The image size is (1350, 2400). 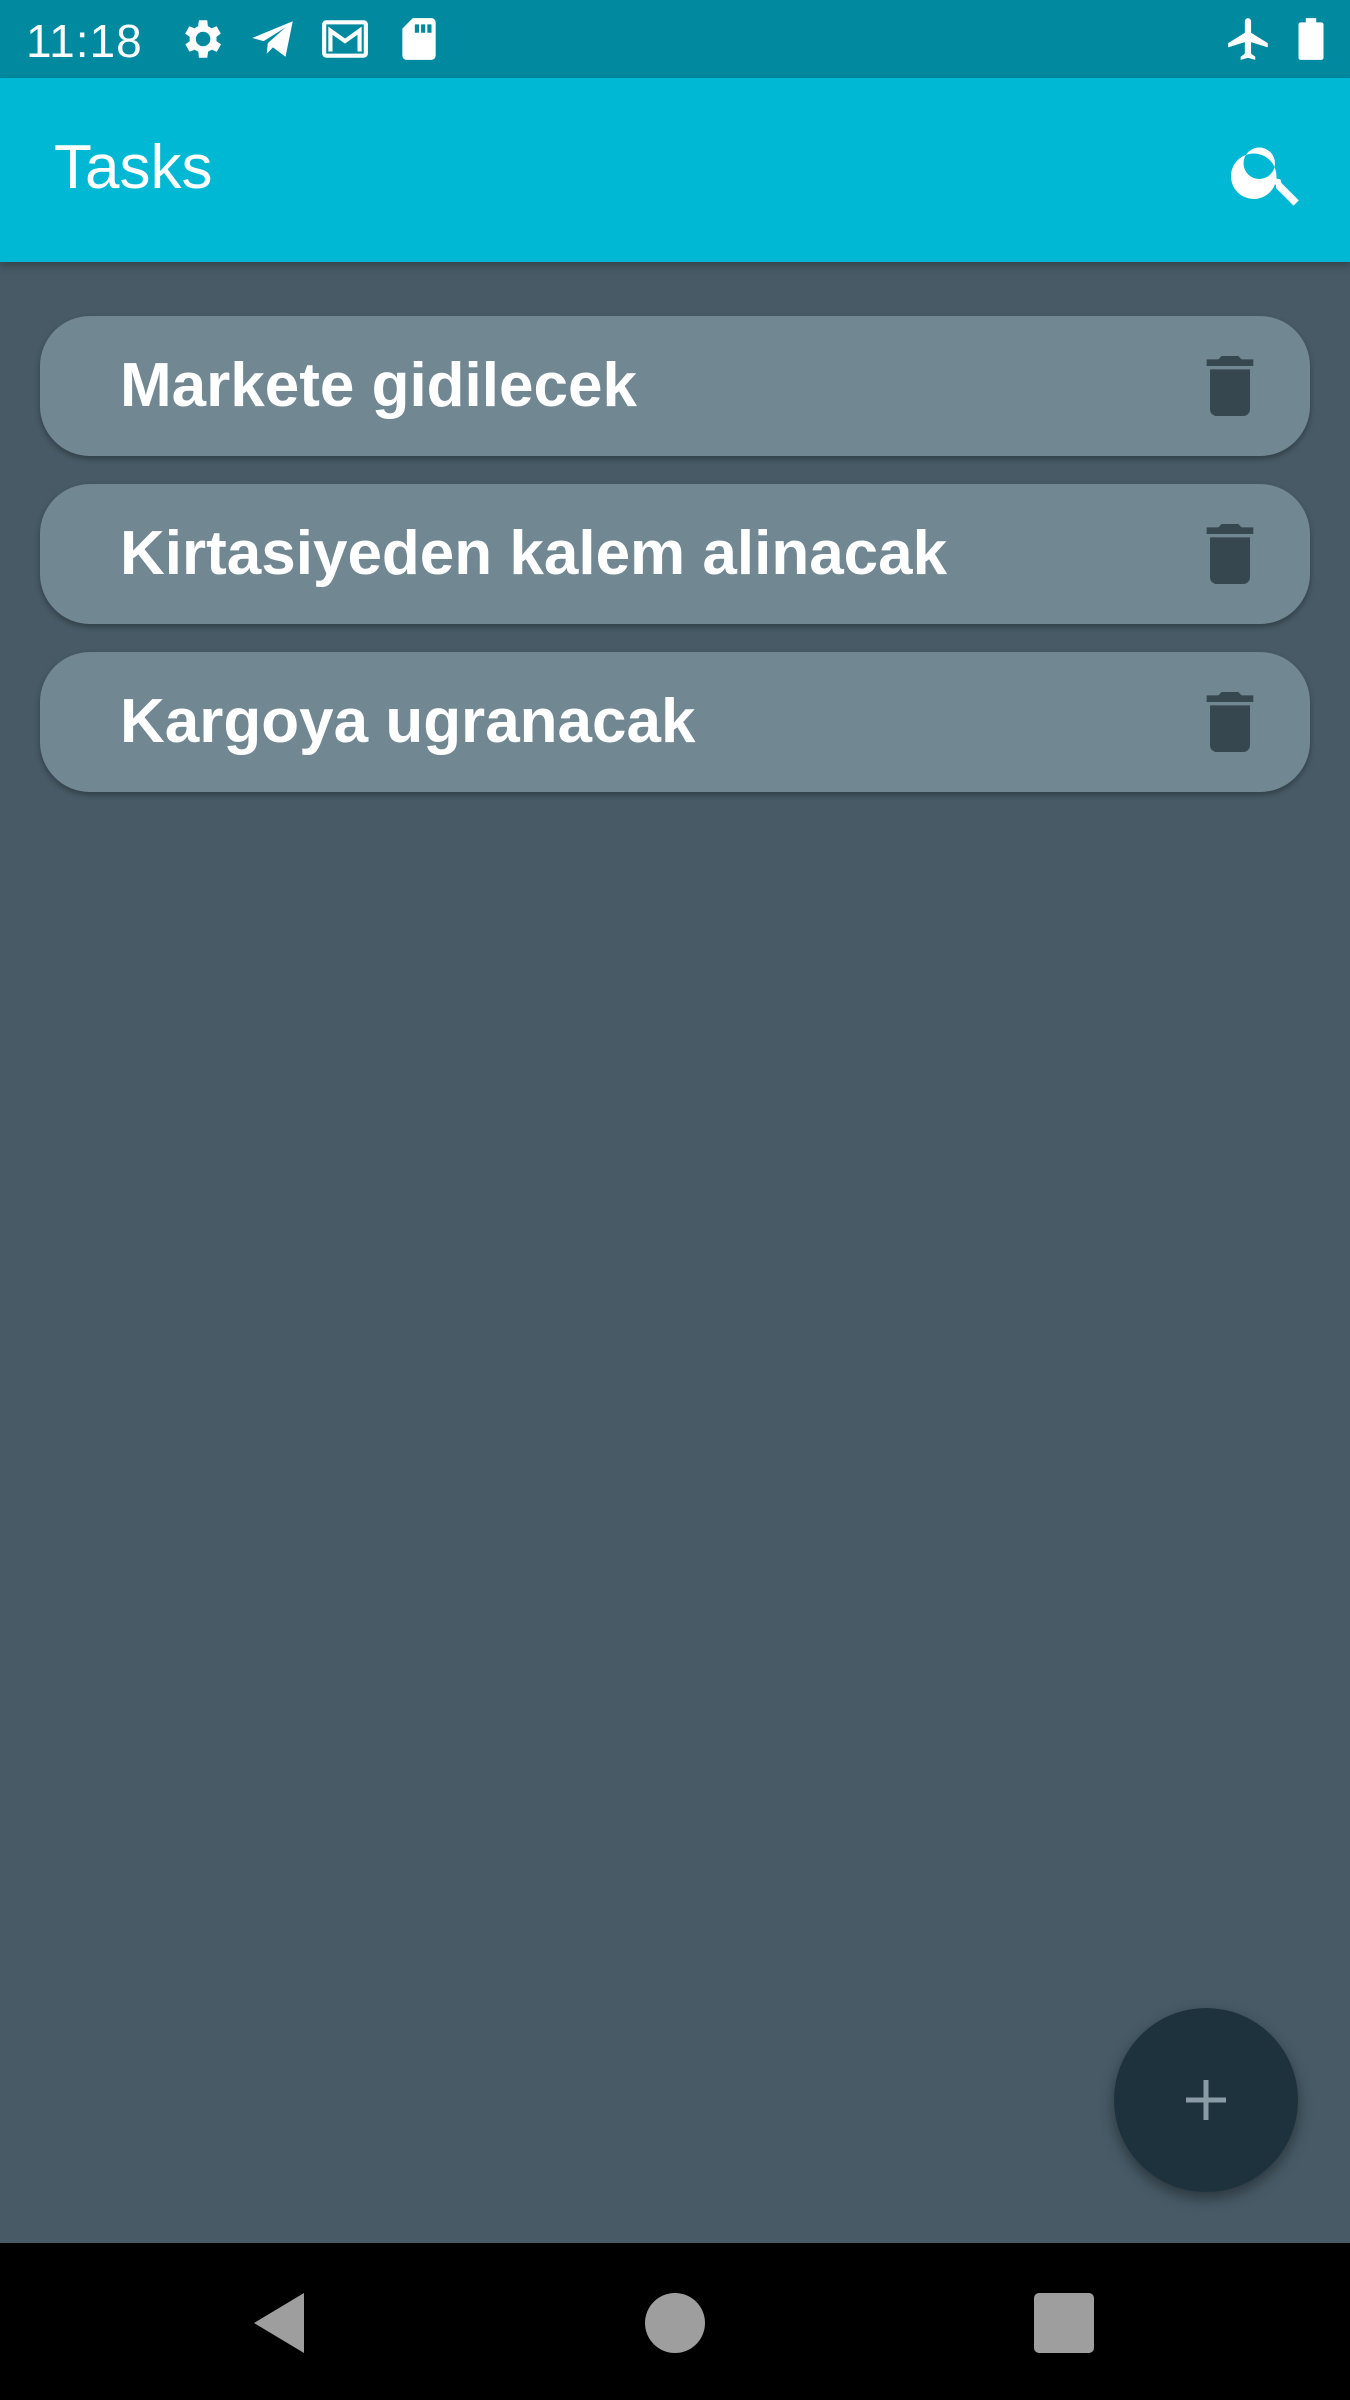 What do you see at coordinates (675, 39) in the screenshot?
I see `status-bar: 11:18` at bounding box center [675, 39].